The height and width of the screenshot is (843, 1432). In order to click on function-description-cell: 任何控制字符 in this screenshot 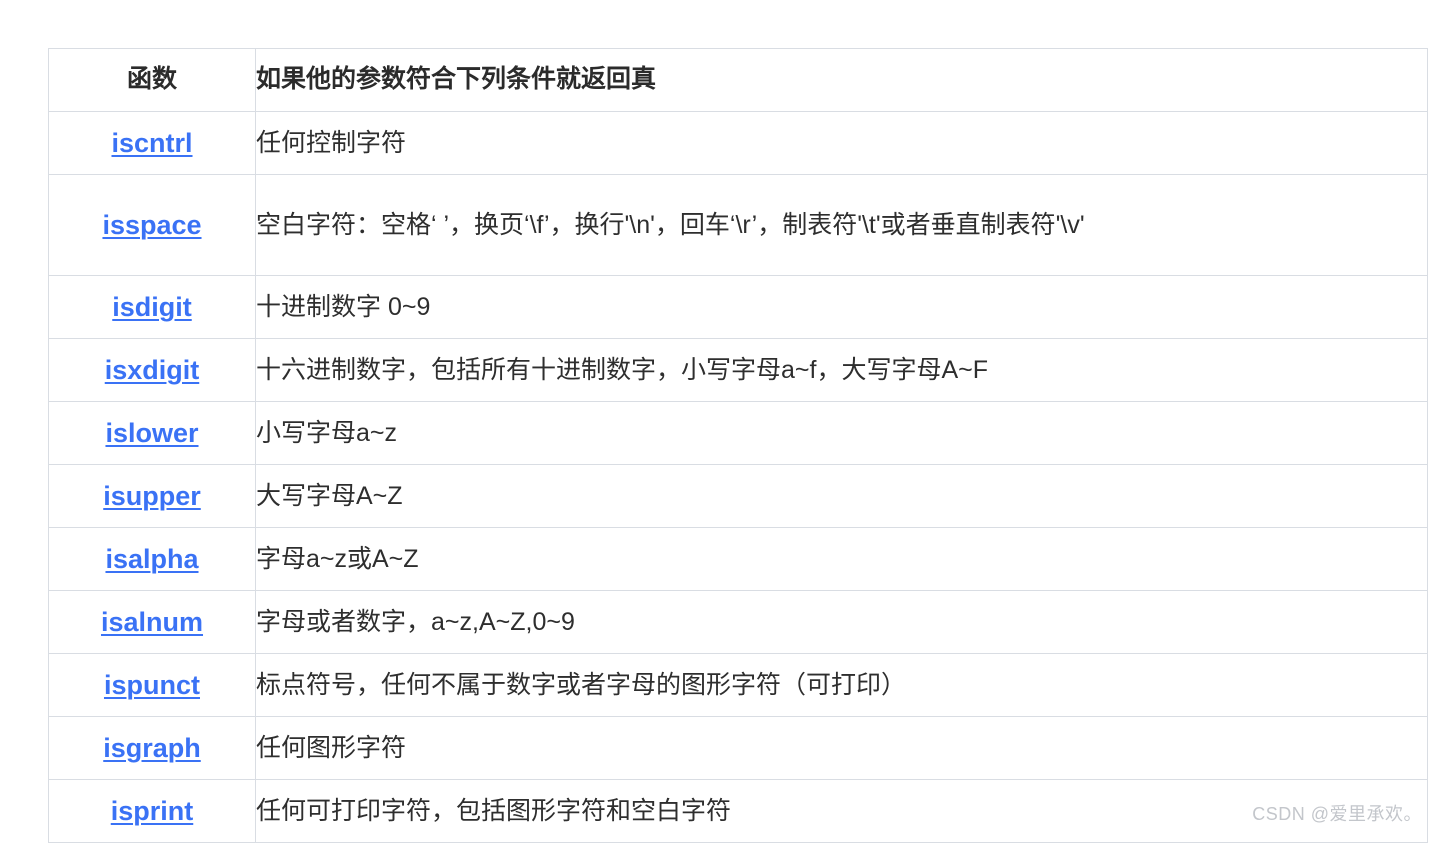, I will do `click(841, 143)`.